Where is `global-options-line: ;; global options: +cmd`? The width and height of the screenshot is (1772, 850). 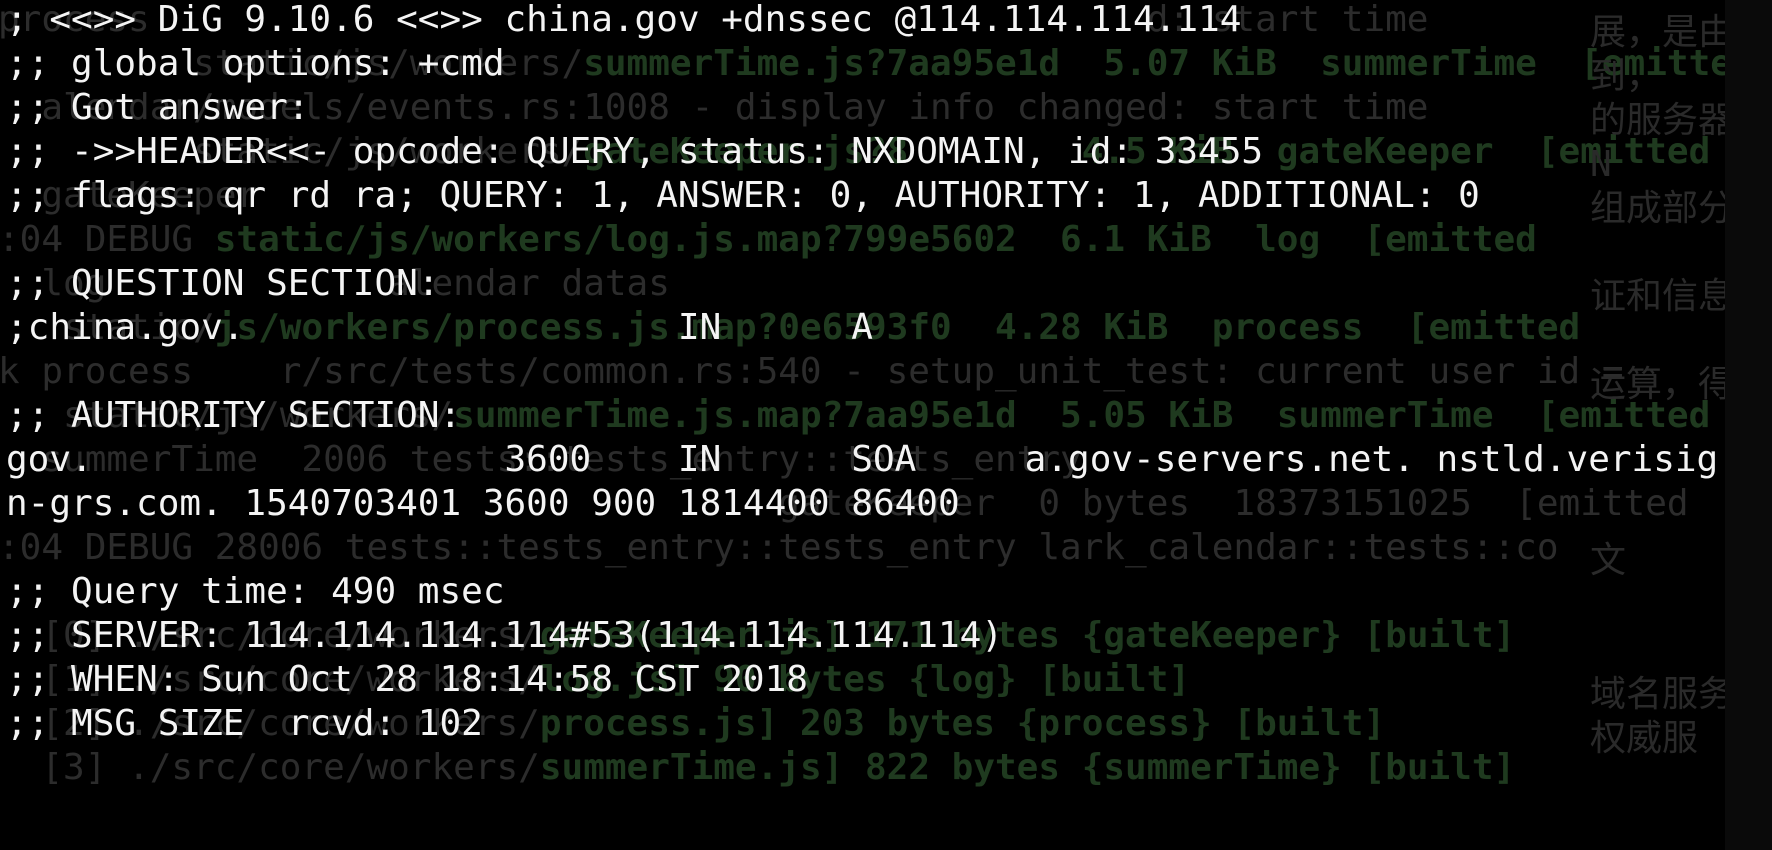
global-options-line: ;; global options: +cmd is located at coordinates (255, 63).